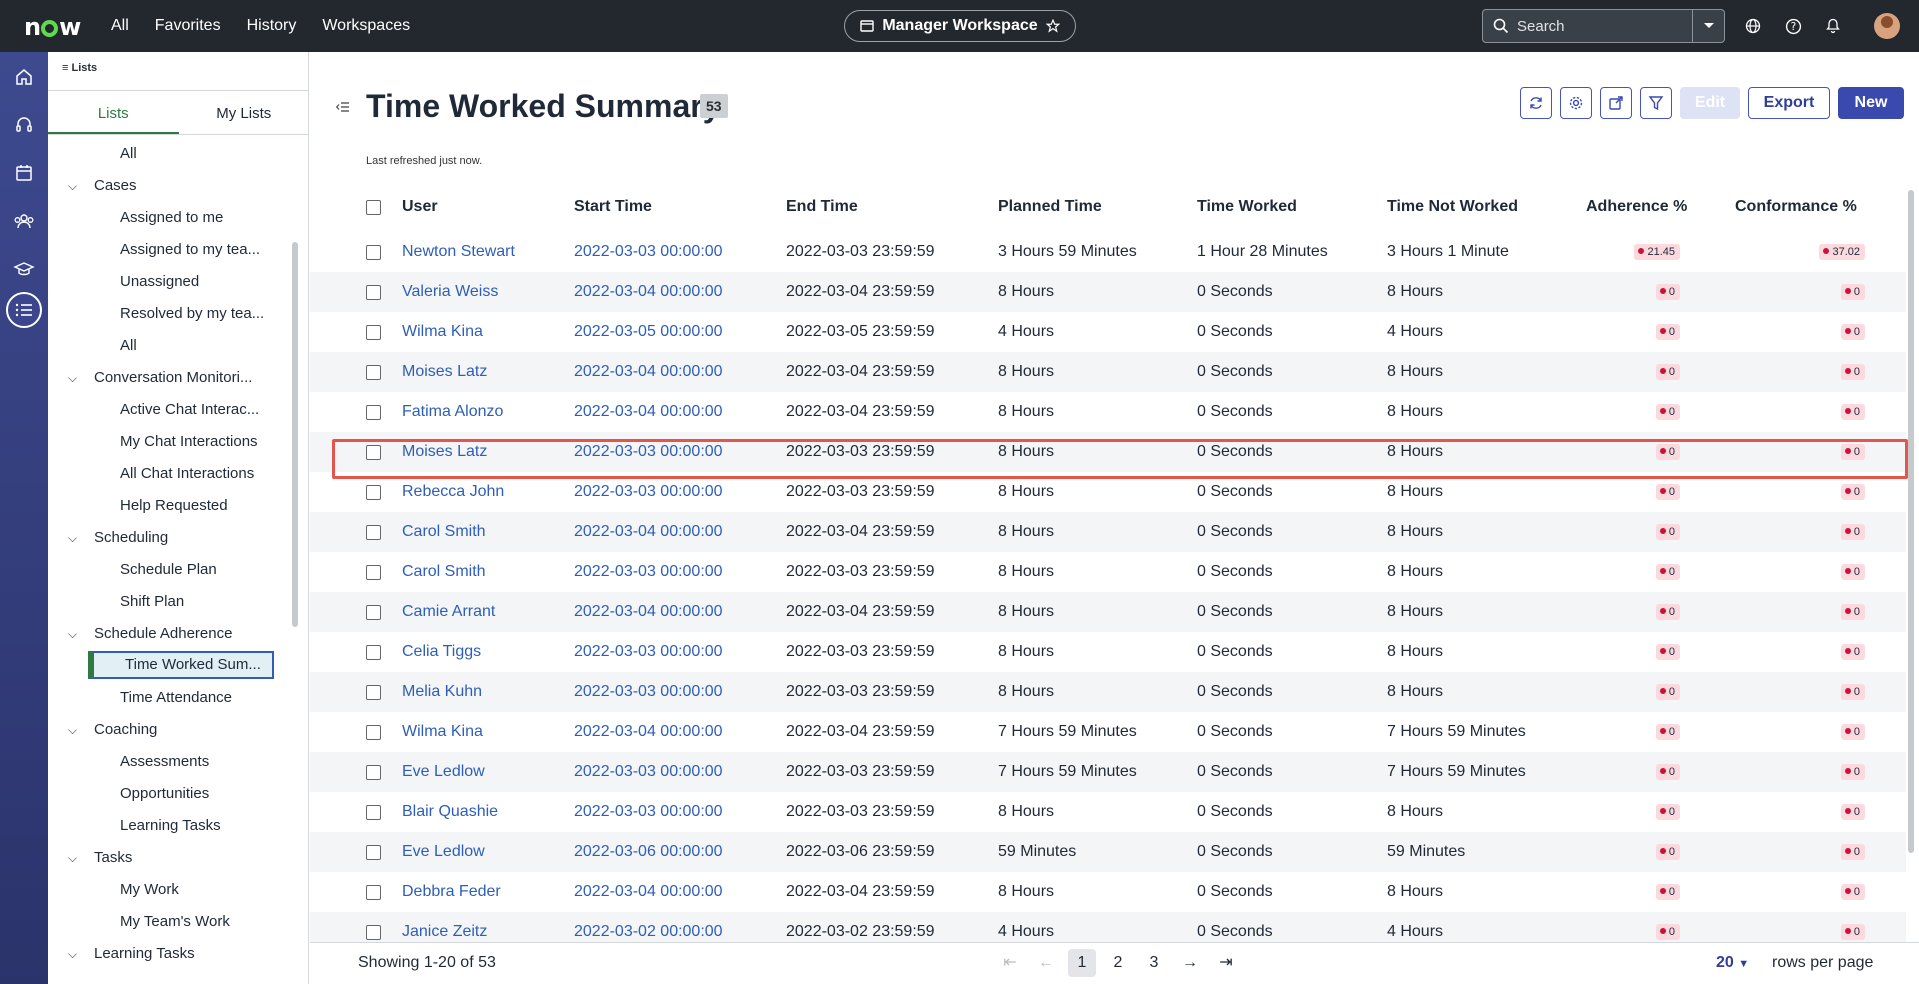 Image resolution: width=1919 pixels, height=984 pixels. What do you see at coordinates (188, 26) in the screenshot?
I see `nav-favorites: Favorites` at bounding box center [188, 26].